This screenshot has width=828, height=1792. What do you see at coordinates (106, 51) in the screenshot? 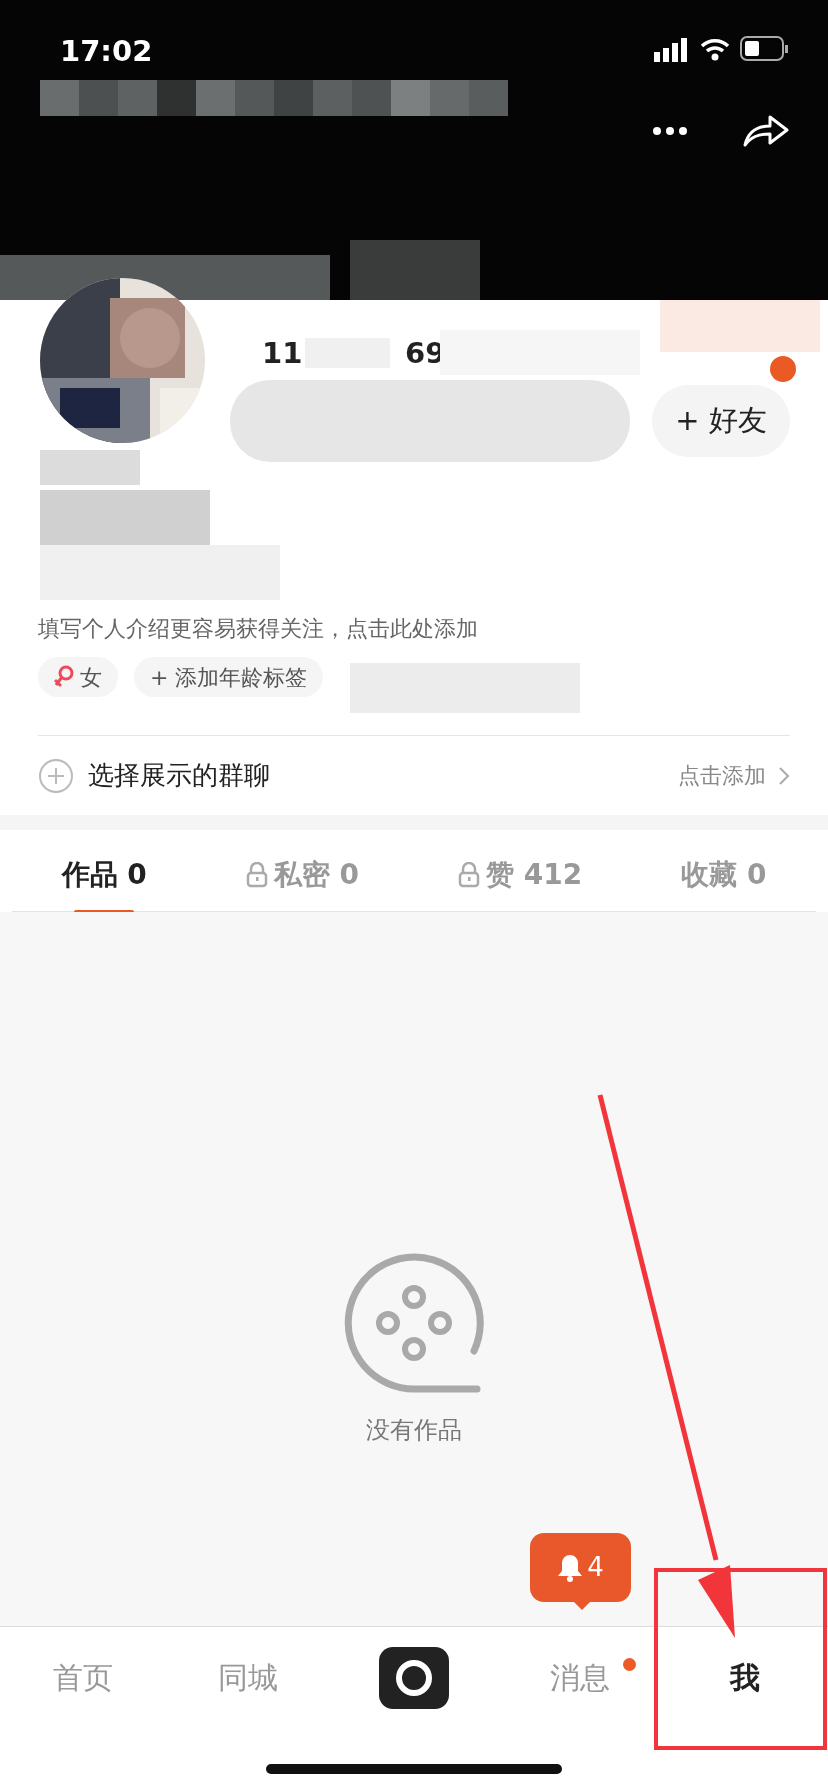
I see `status-time: 17:02` at bounding box center [106, 51].